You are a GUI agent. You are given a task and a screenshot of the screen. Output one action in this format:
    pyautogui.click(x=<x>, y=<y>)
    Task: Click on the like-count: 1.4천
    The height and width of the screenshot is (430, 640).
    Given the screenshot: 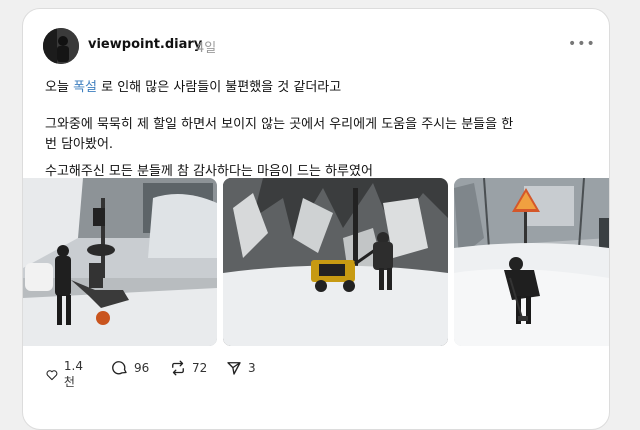 What is the action you would take?
    pyautogui.click(x=73, y=374)
    